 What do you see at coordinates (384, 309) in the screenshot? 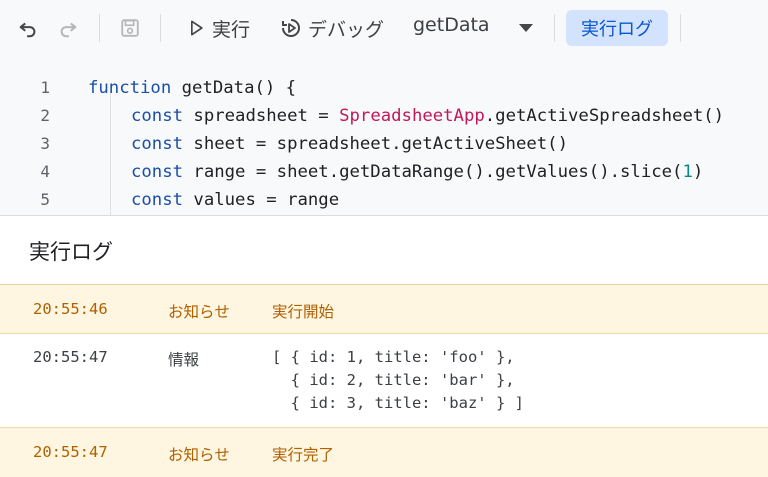
I see `log-row: 20:55:46 お知らせ 実行開始` at bounding box center [384, 309].